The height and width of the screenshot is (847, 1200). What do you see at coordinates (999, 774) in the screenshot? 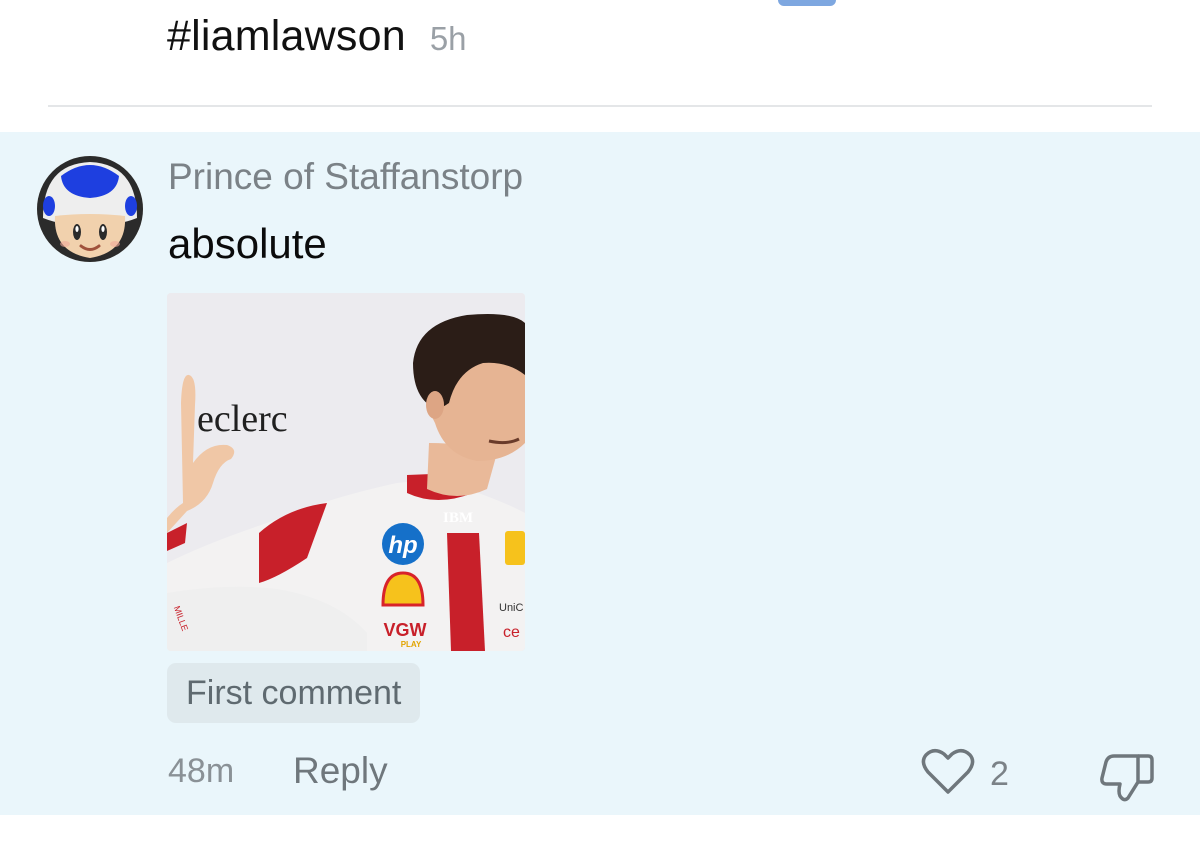
I see `like-count: 2` at bounding box center [999, 774].